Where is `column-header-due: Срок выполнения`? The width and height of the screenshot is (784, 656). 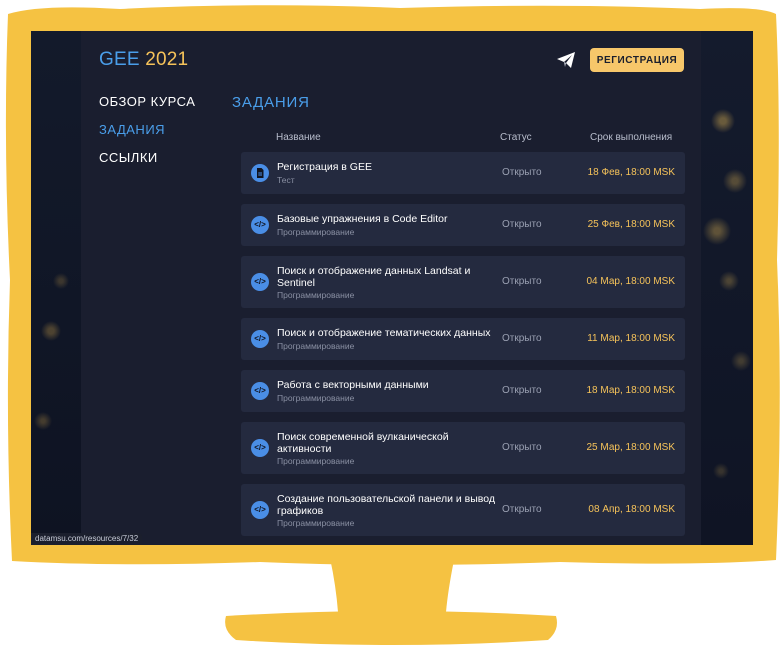
column-header-due: Срок выполнения is located at coordinates (631, 137).